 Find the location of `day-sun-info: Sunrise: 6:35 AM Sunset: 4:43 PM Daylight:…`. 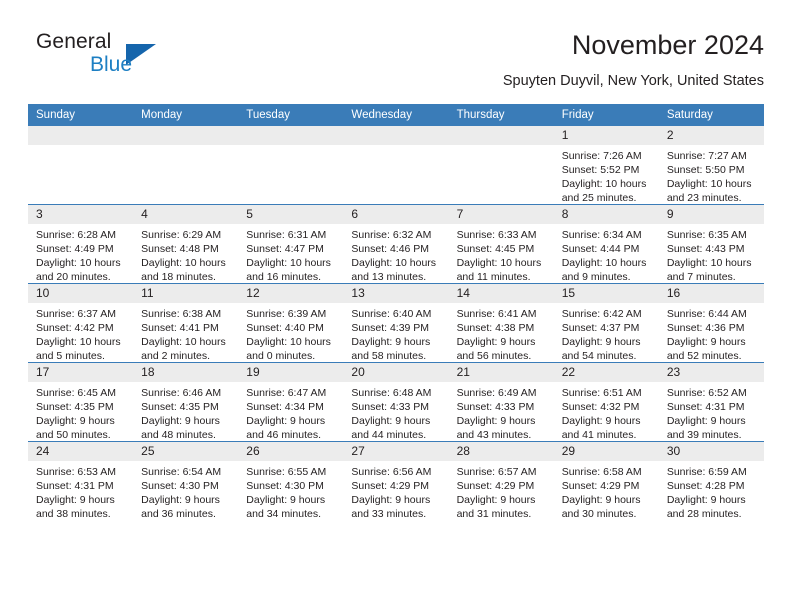

day-sun-info: Sunrise: 6:35 AM Sunset: 4:43 PM Daylight:… is located at coordinates (711, 254).